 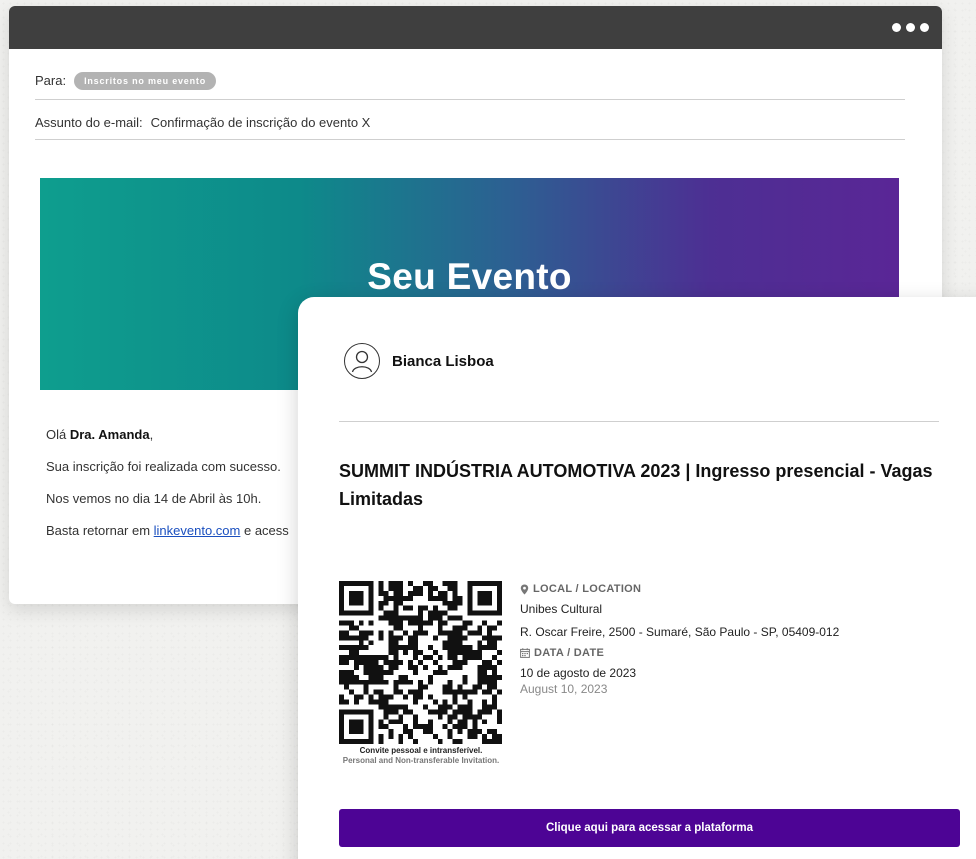 I want to click on access-platform-button: Clique aqui para acessar a plataforma, so click(x=649, y=828).